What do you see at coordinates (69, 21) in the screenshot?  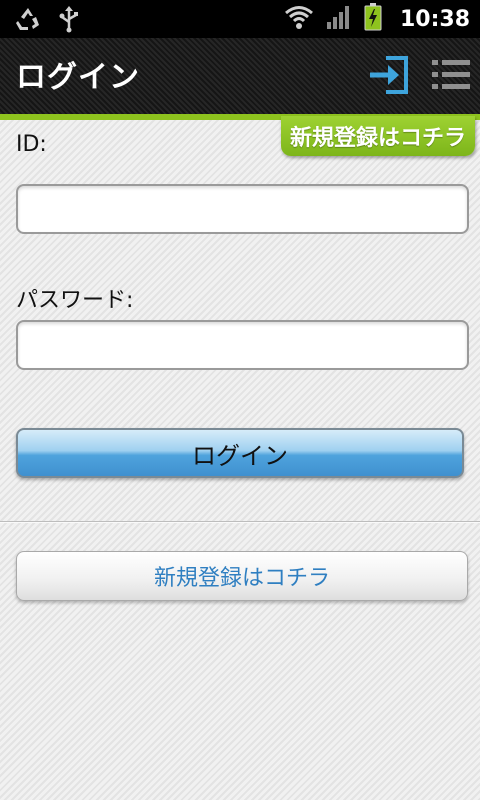 I see `usb-icon` at bounding box center [69, 21].